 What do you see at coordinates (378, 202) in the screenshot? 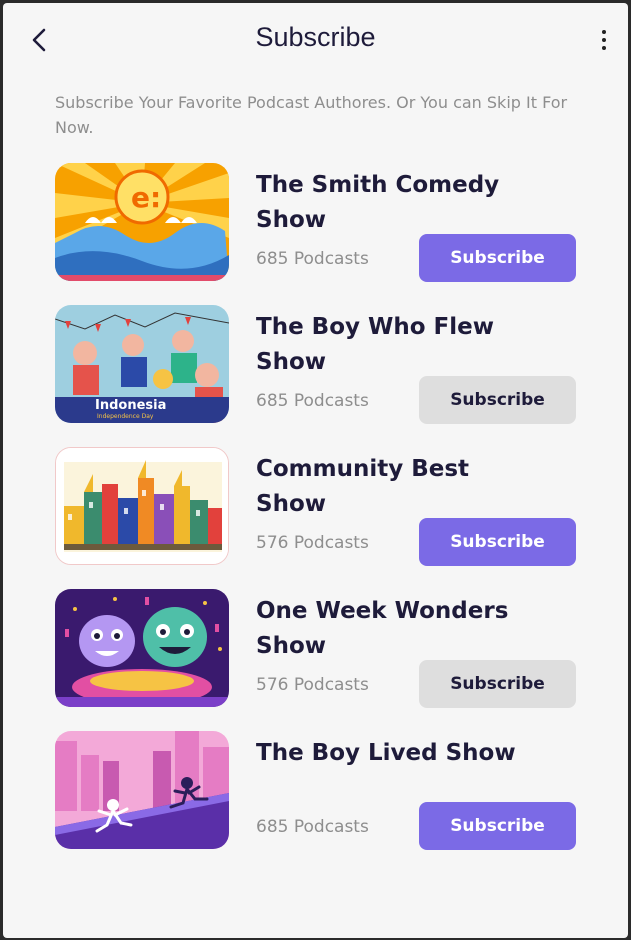
I see `podcast-title: The Smith Comedy Show` at bounding box center [378, 202].